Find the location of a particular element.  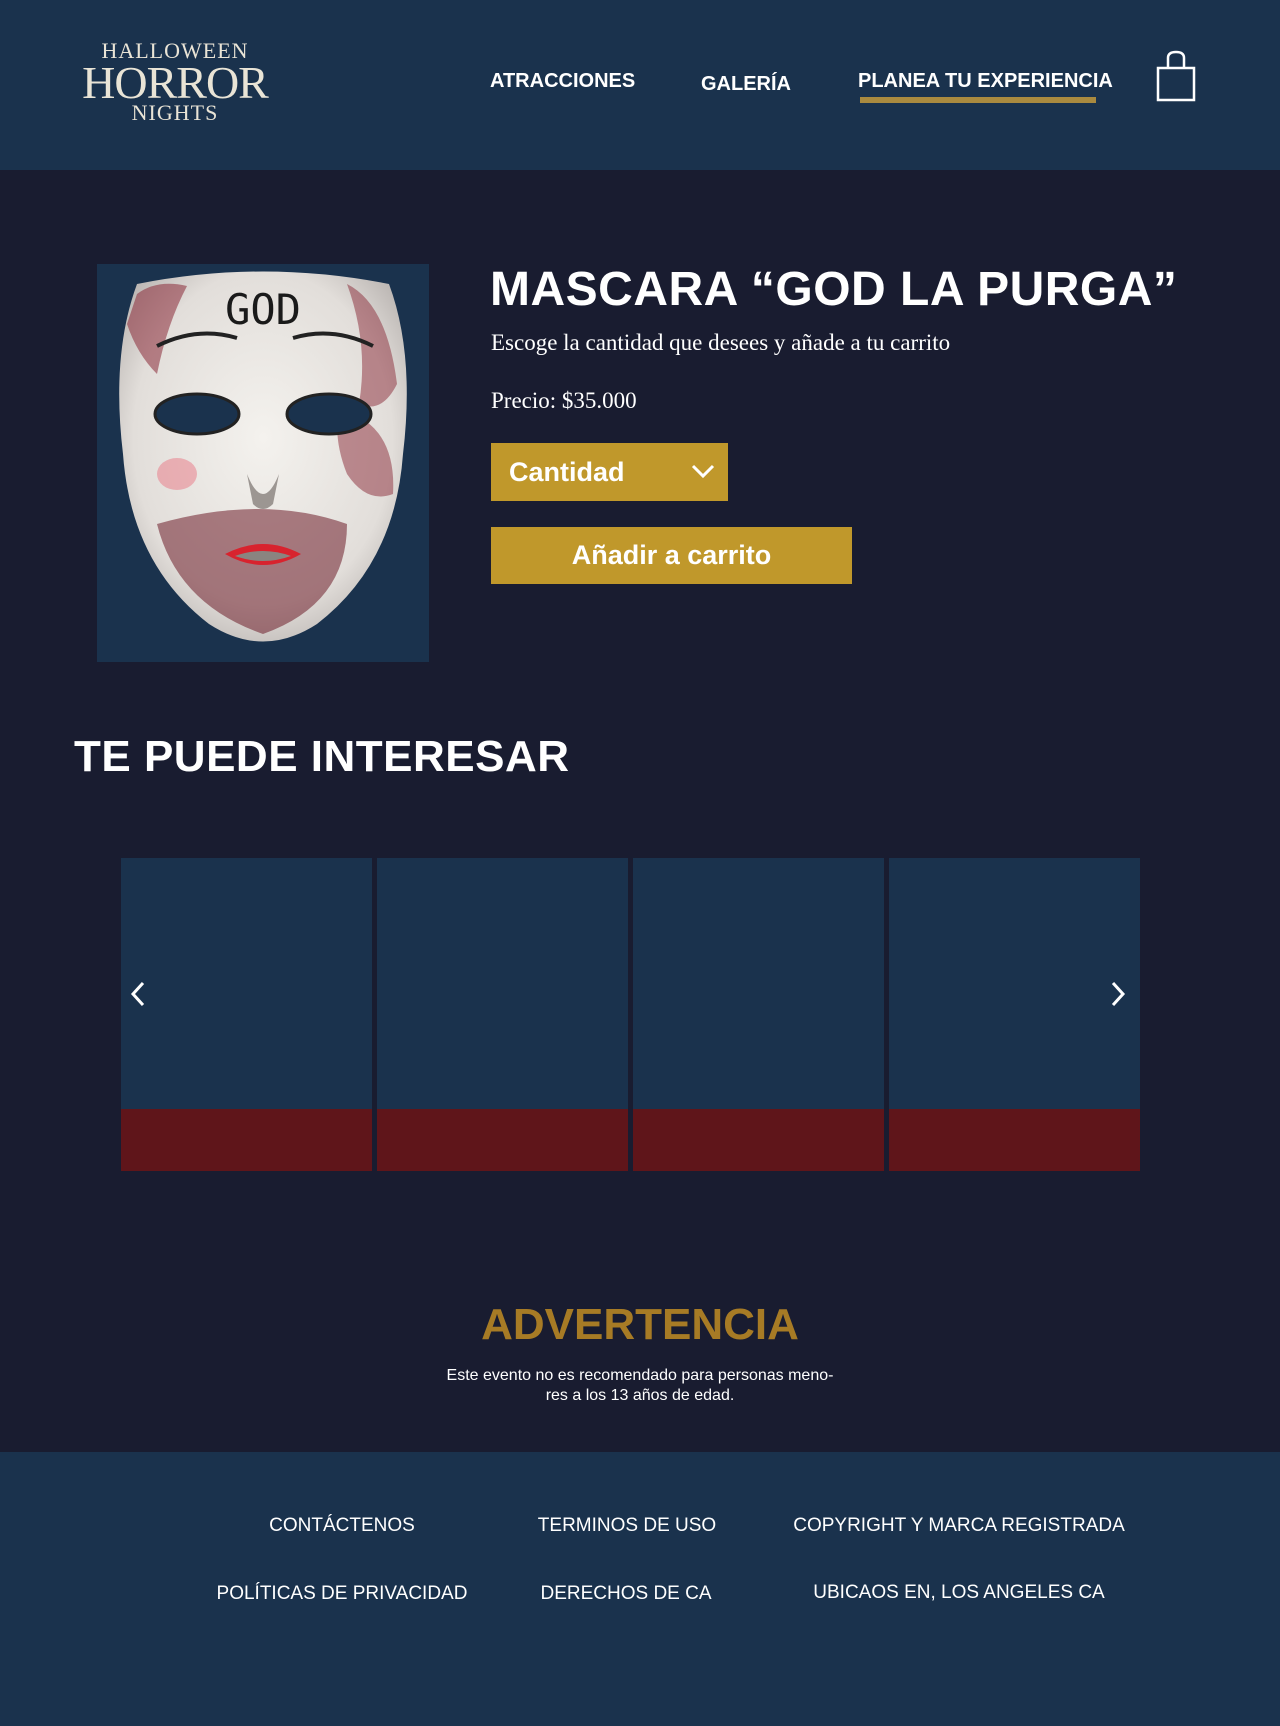

add-to-cart-button: Añadir a carrito is located at coordinates (671, 555).